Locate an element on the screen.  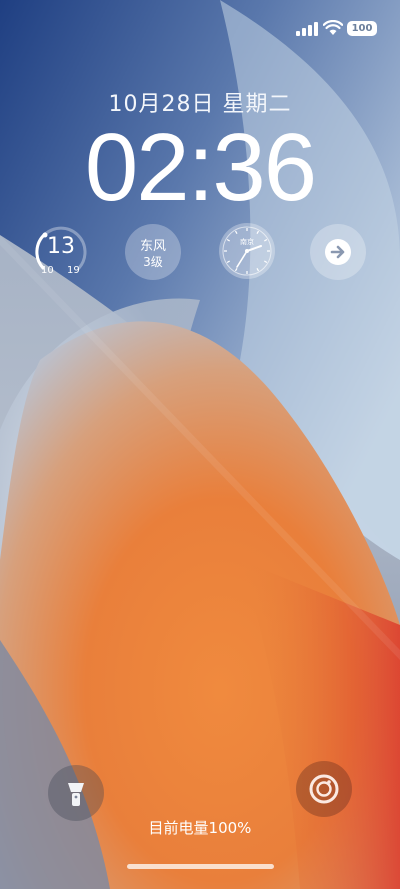
wind-direction: 东风 is located at coordinates (152, 246).